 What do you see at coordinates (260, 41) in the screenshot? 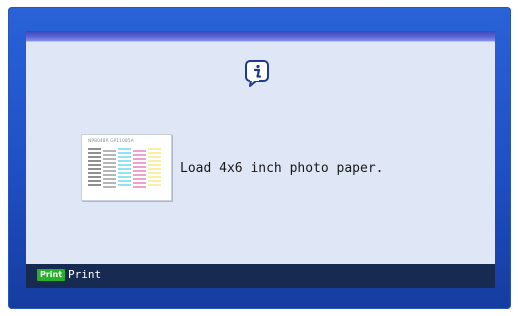
I see `panel-header-divider` at bounding box center [260, 41].